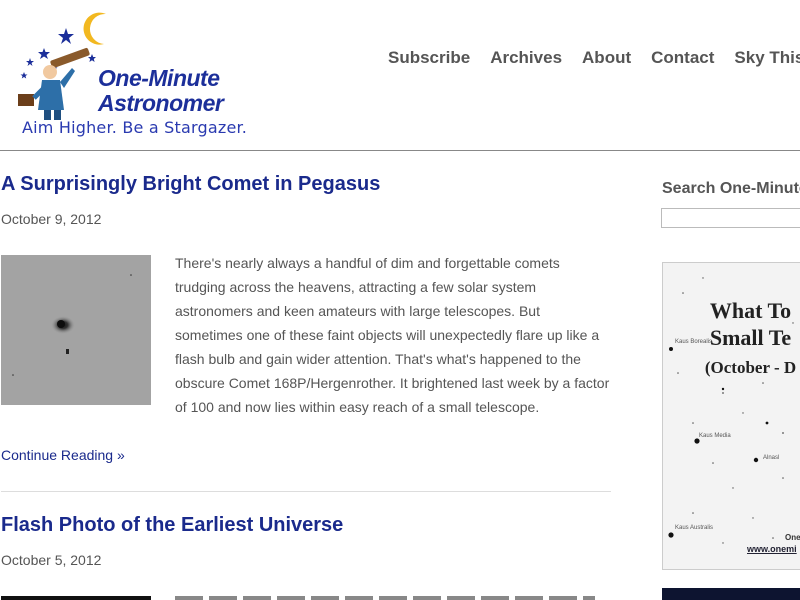 The height and width of the screenshot is (600, 800). Describe the element at coordinates (715, 436) in the screenshot. I see `star-label: Kaus Media` at that location.